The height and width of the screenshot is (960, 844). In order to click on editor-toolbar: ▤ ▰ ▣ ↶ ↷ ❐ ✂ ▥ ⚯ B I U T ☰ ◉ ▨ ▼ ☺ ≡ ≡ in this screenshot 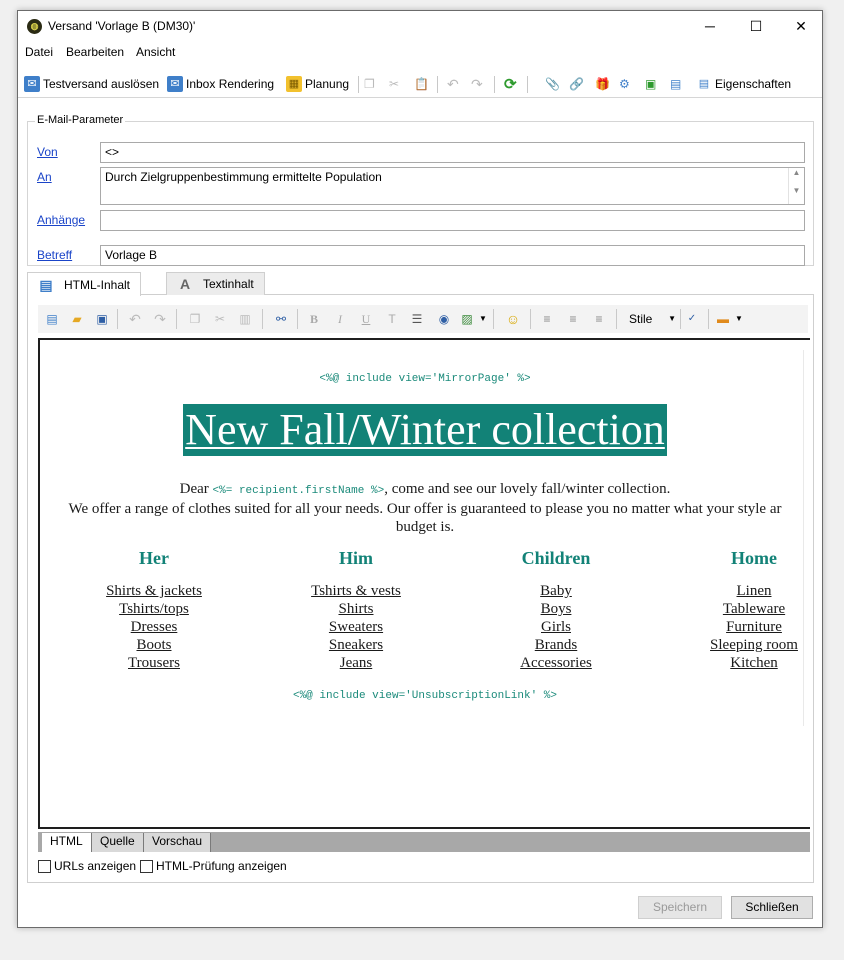, I will do `click(423, 319)`.